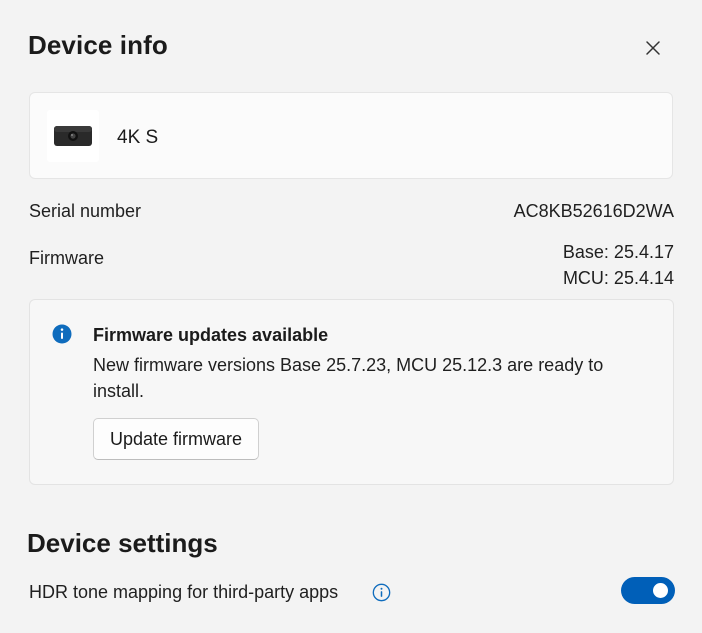 This screenshot has height=633, width=702. I want to click on device-settings-title: Device settings, so click(122, 543).